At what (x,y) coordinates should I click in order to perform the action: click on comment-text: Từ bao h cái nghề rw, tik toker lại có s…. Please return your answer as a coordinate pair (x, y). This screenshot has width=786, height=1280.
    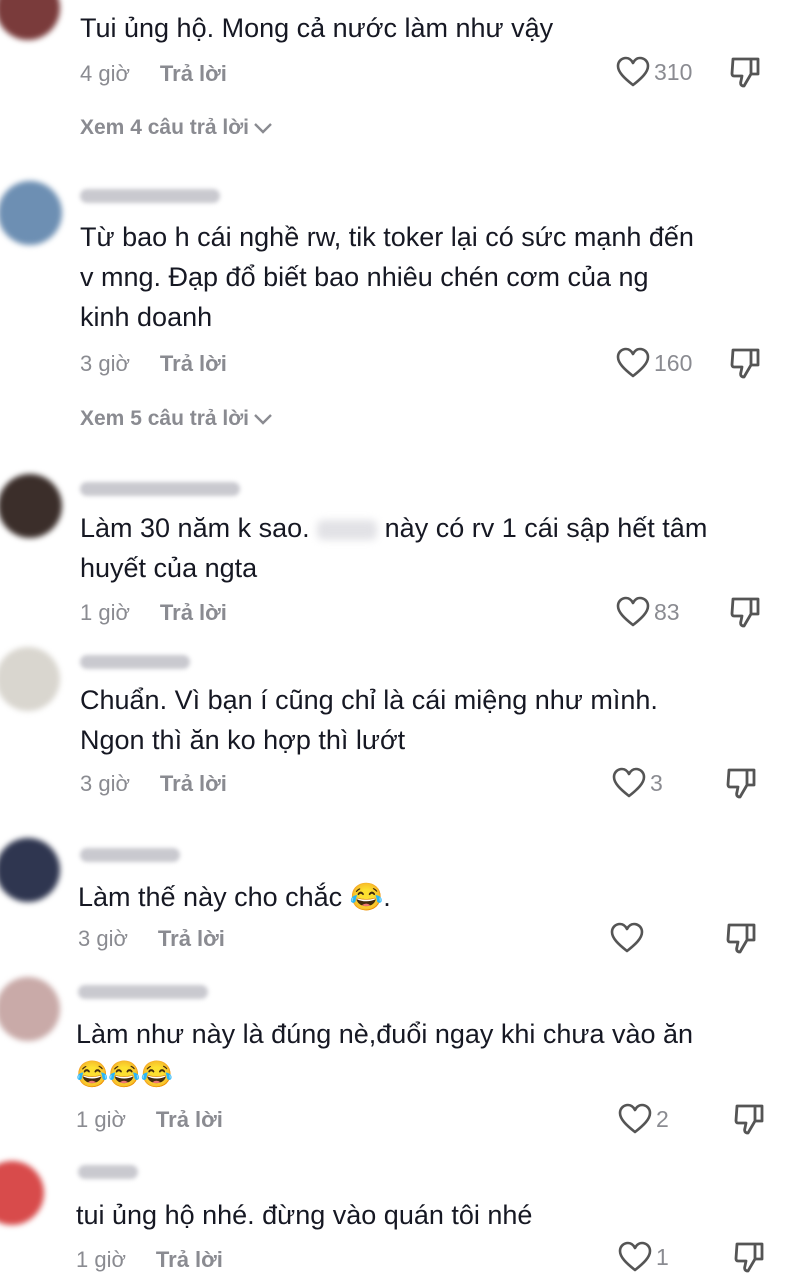
    Looking at the image, I should click on (387, 277).